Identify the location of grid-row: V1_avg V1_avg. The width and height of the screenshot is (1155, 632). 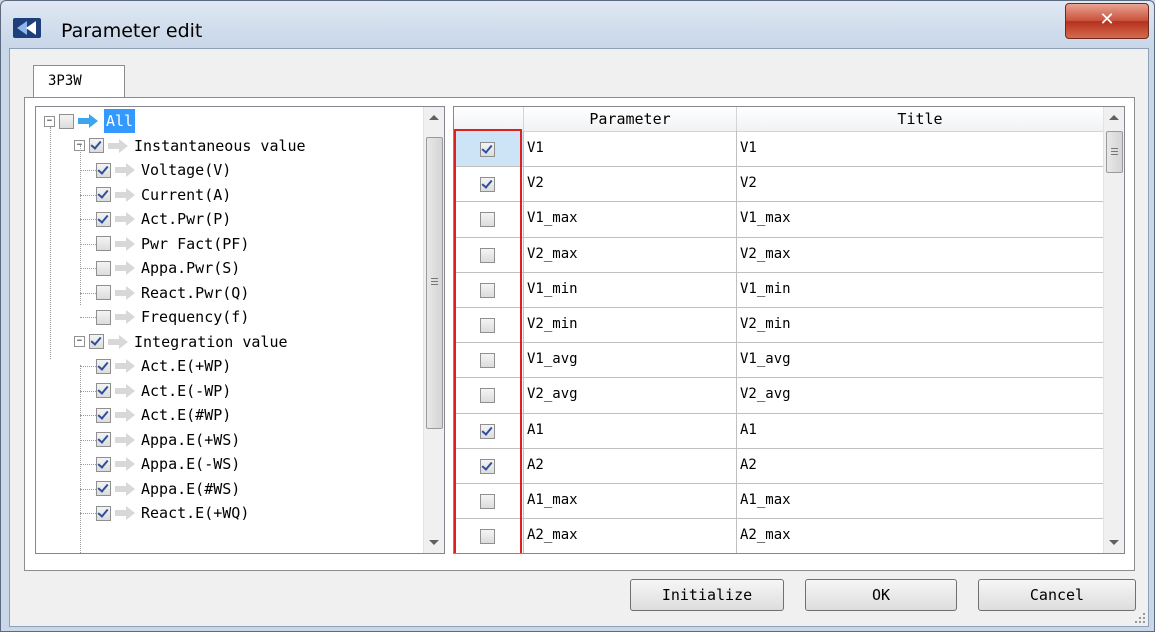
(779, 360).